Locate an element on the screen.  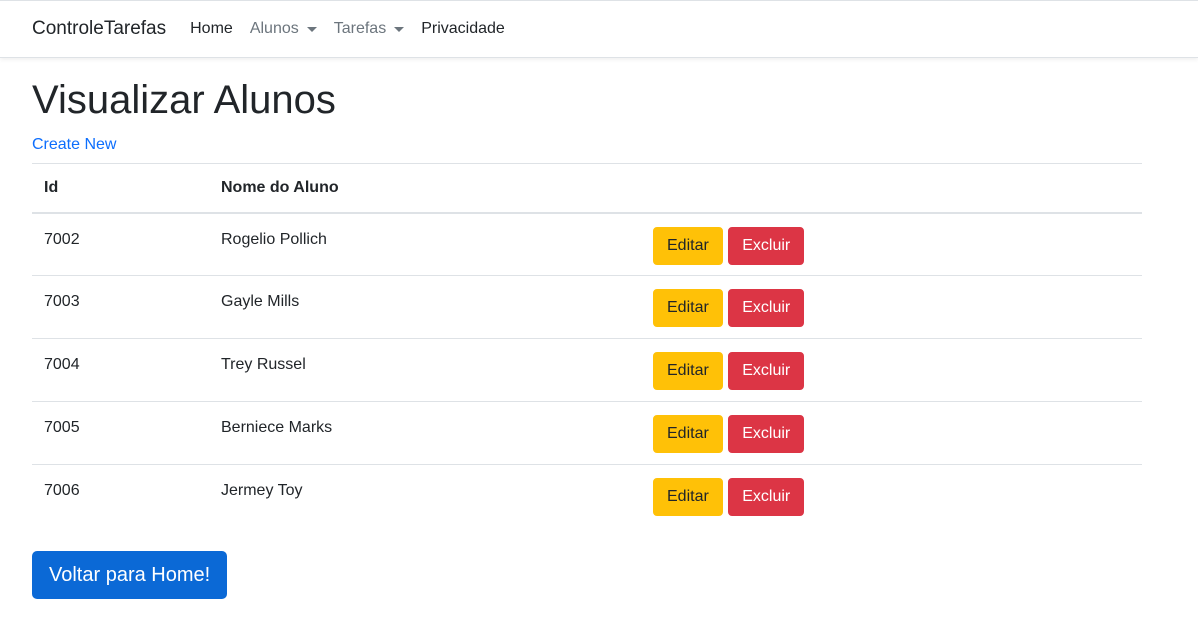
back-home-button: Voltar para Home! is located at coordinates (130, 575).